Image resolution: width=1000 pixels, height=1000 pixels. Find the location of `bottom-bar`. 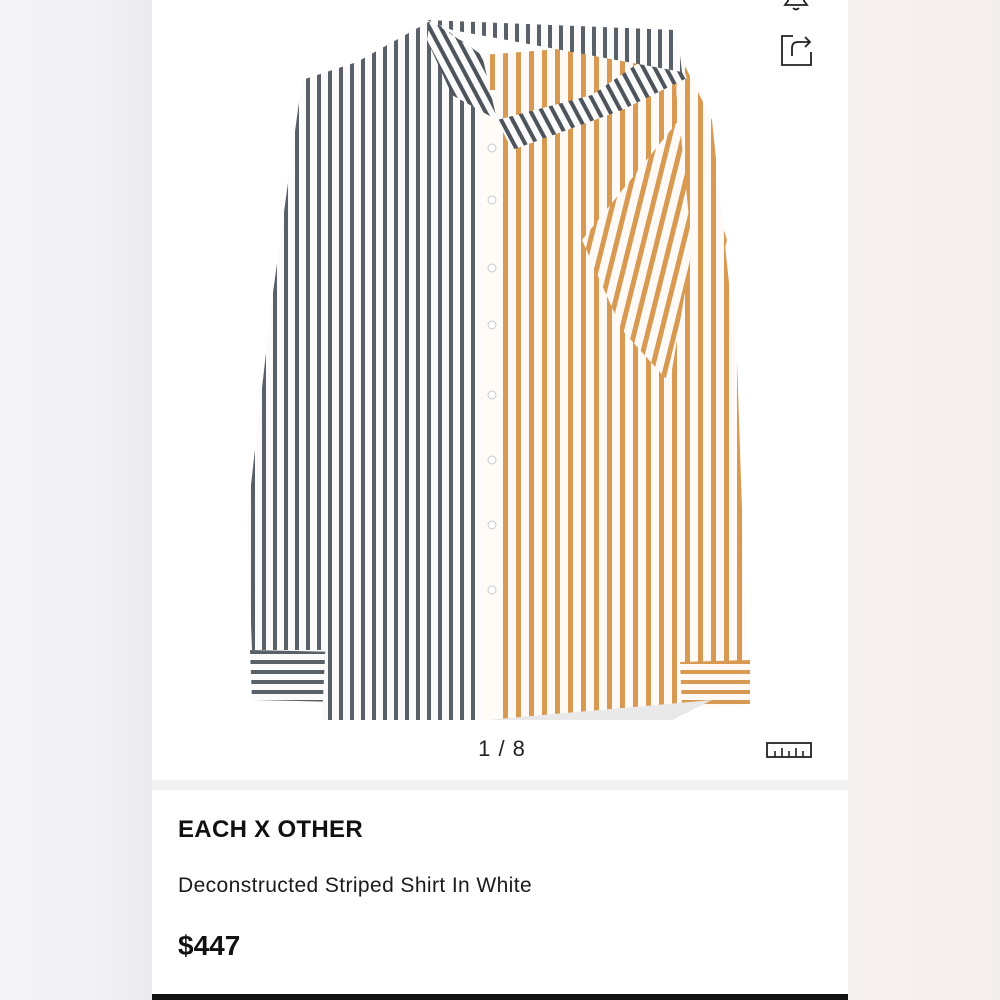

bottom-bar is located at coordinates (500, 997).